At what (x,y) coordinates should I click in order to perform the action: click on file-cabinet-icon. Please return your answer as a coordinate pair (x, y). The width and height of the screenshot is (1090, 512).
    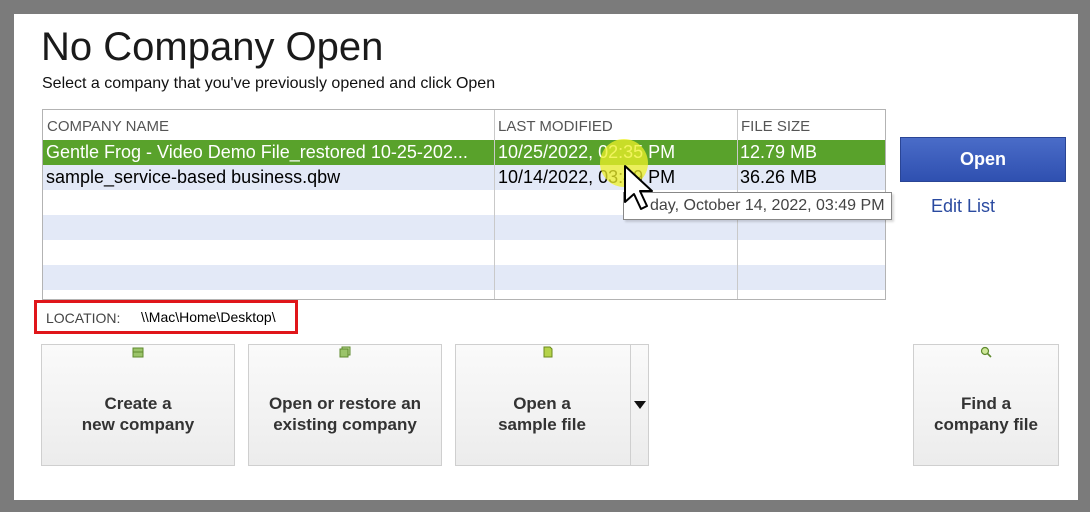
    Looking at the image, I should click on (138, 352).